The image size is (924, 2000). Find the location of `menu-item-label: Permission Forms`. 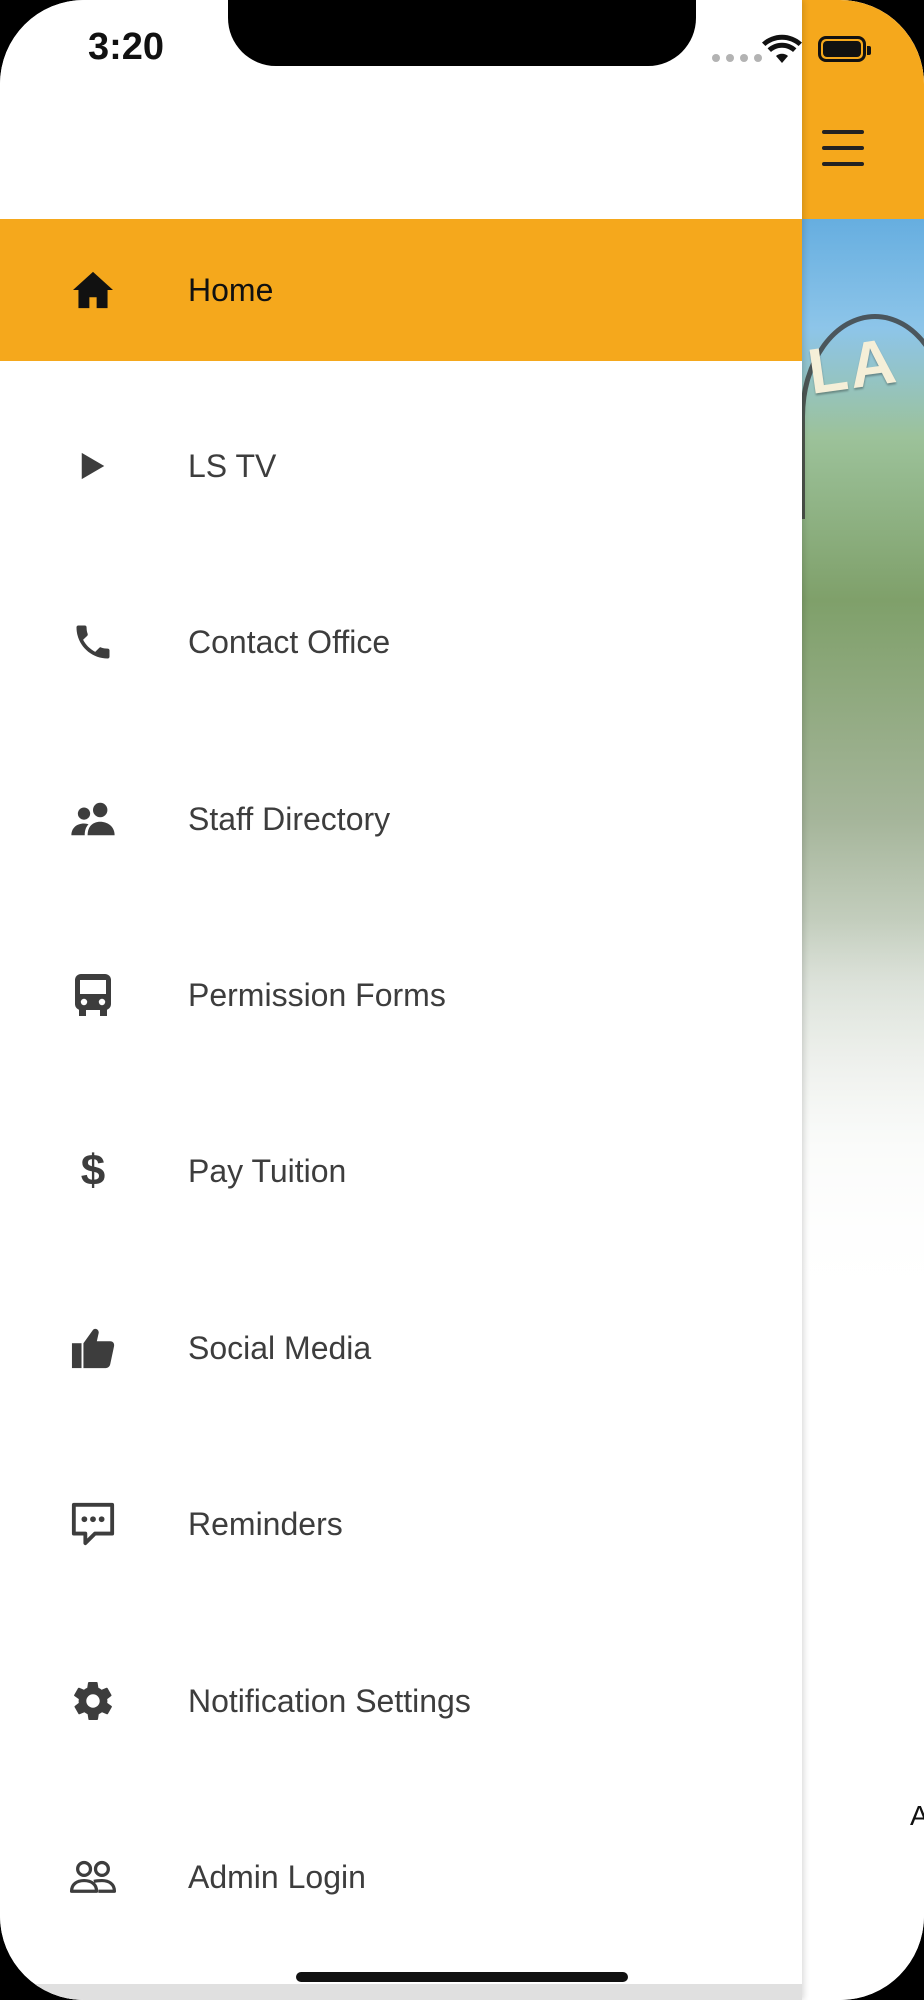

menu-item-label: Permission Forms is located at coordinates (317, 994).